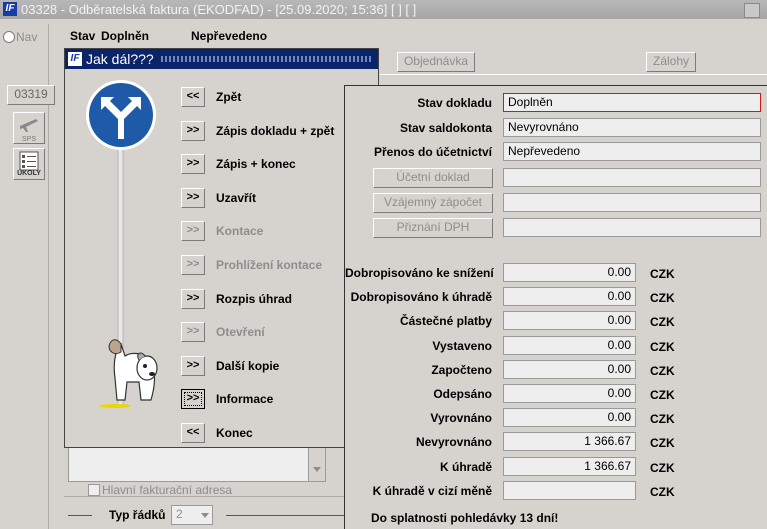 The image size is (767, 529). I want to click on dialog-titlebar: IF Jak dál???, so click(221, 59).